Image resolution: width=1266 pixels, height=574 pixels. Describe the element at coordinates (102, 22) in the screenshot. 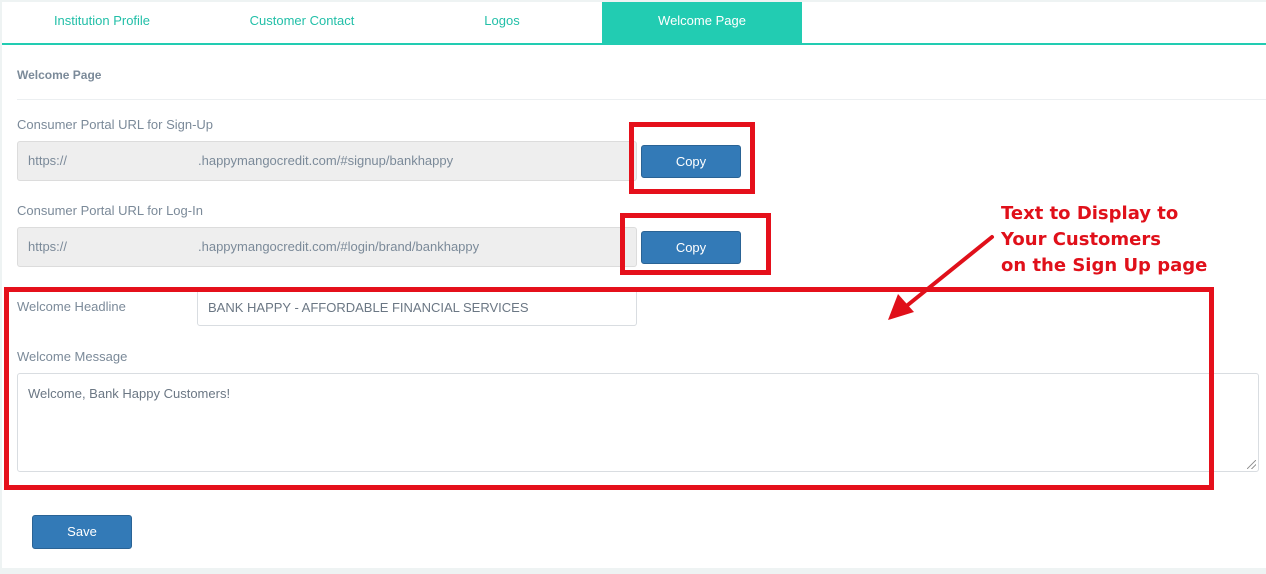

I see `tab-institution-profile: Institution Profile` at that location.